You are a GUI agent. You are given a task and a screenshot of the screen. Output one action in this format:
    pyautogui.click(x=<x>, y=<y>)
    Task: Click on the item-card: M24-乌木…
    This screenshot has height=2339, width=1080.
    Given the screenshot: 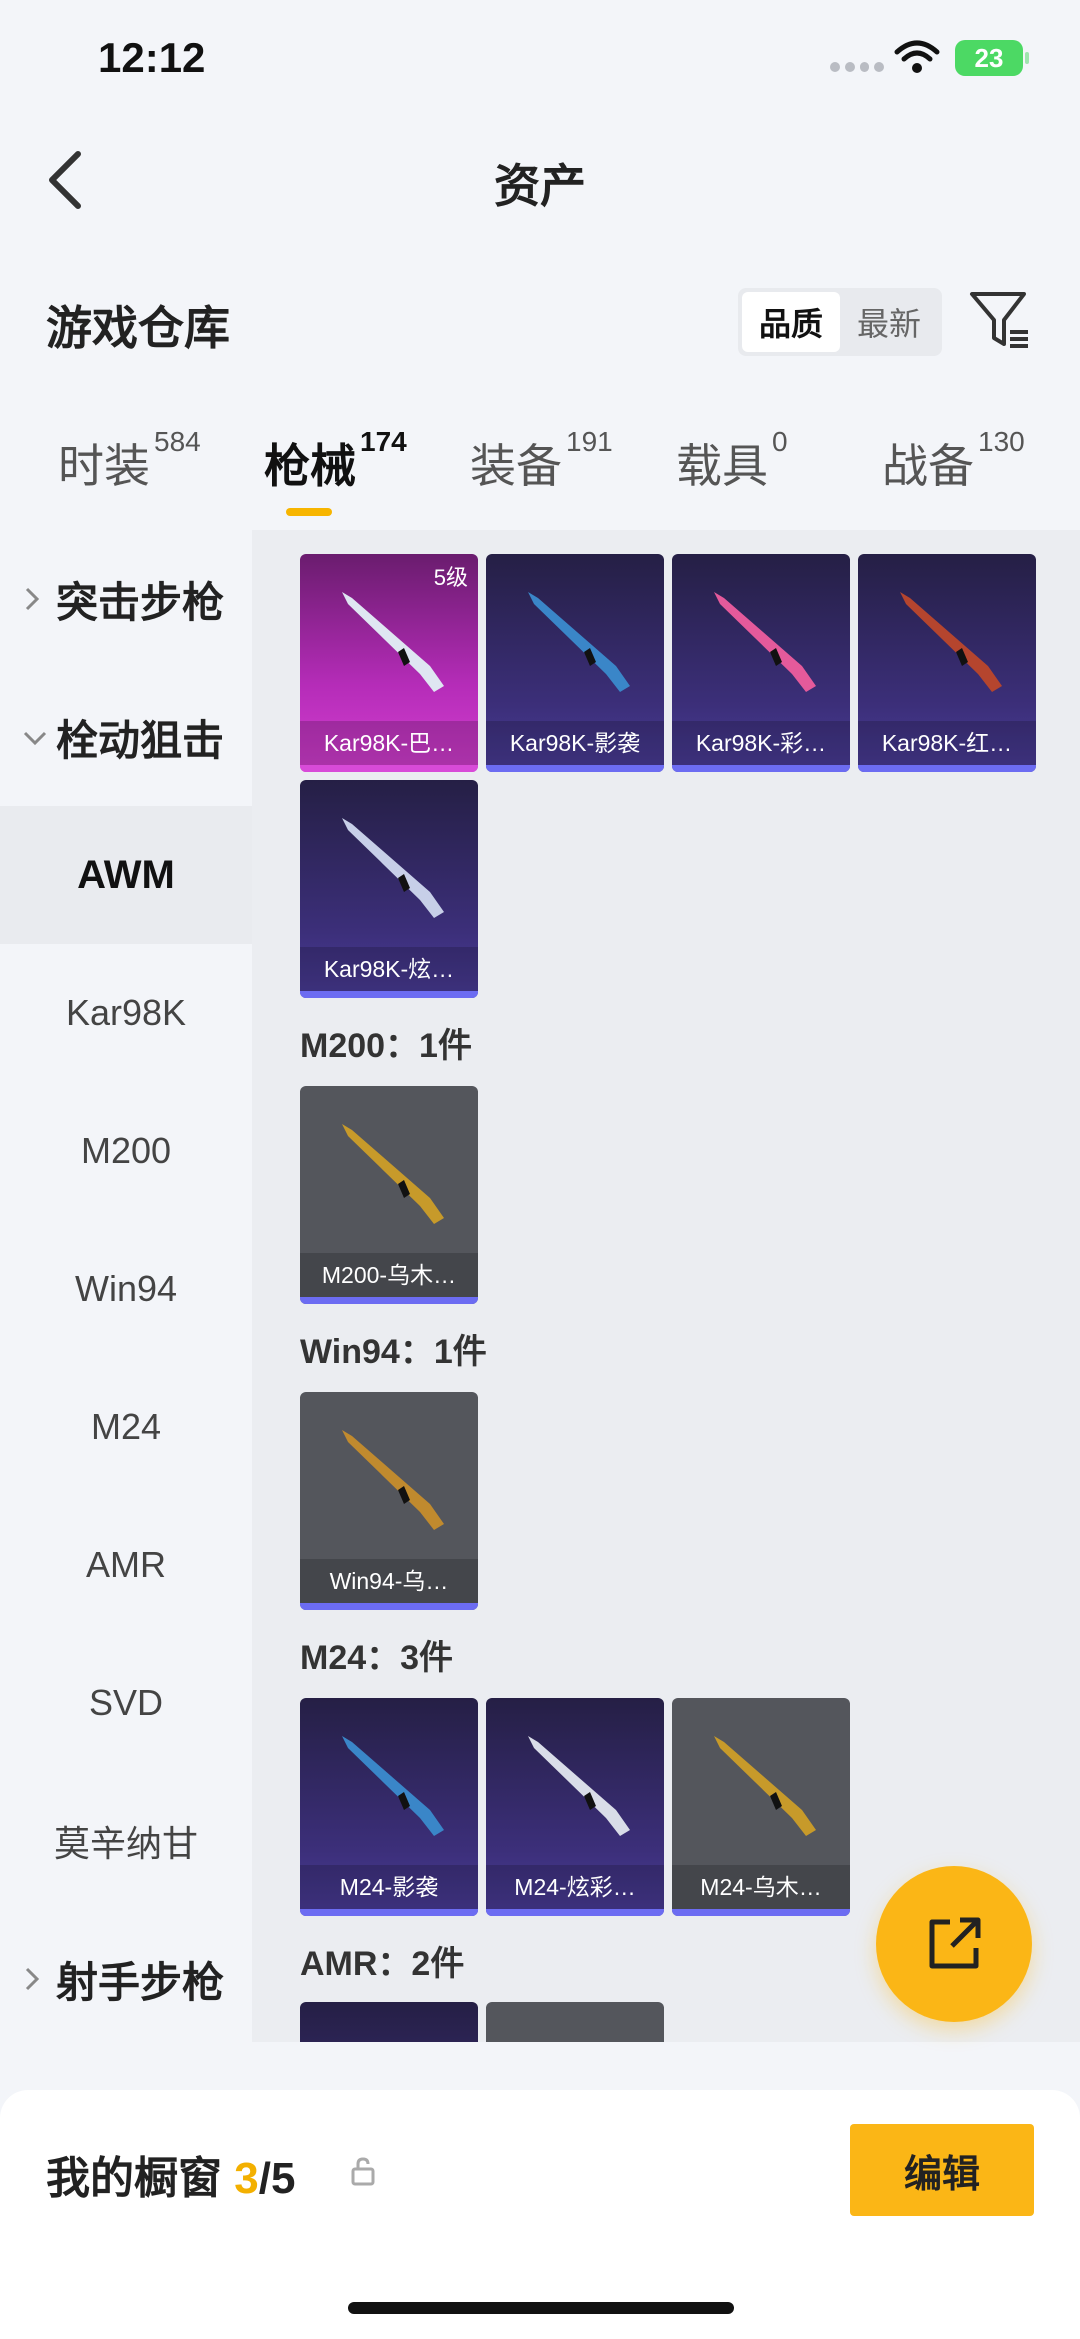 What is the action you would take?
    pyautogui.click(x=761, y=1807)
    